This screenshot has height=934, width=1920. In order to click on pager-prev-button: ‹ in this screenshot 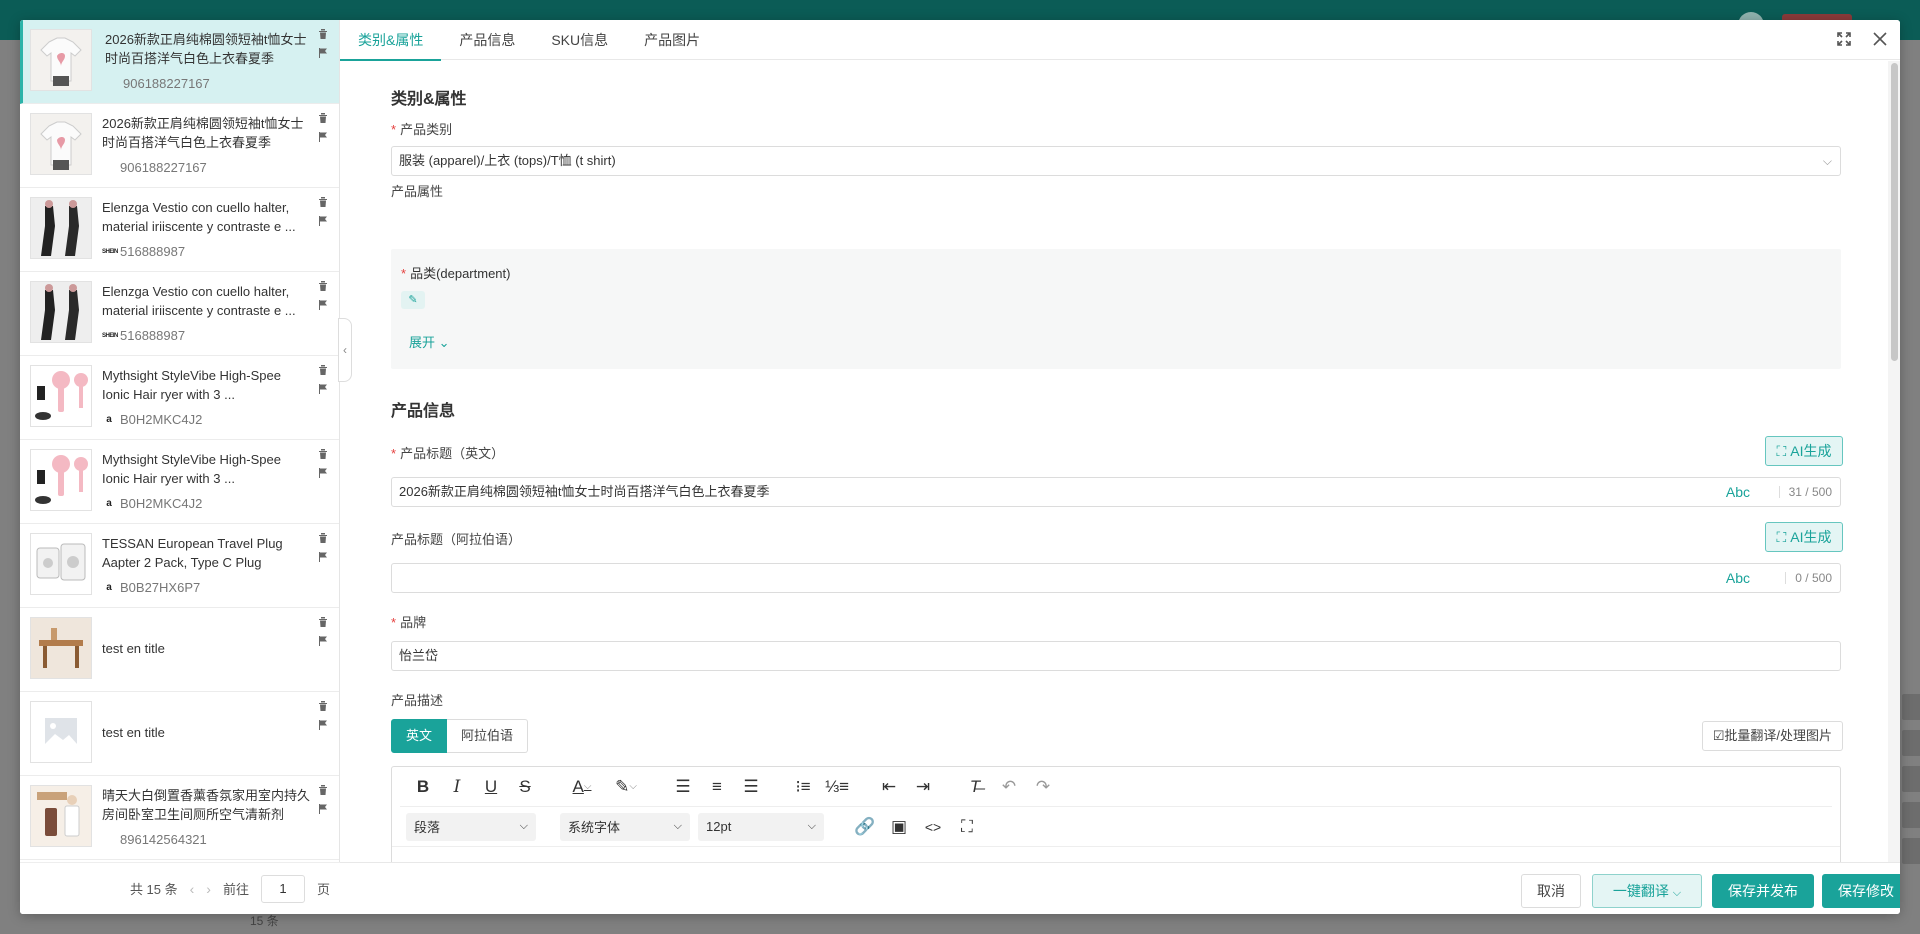, I will do `click(192, 889)`.